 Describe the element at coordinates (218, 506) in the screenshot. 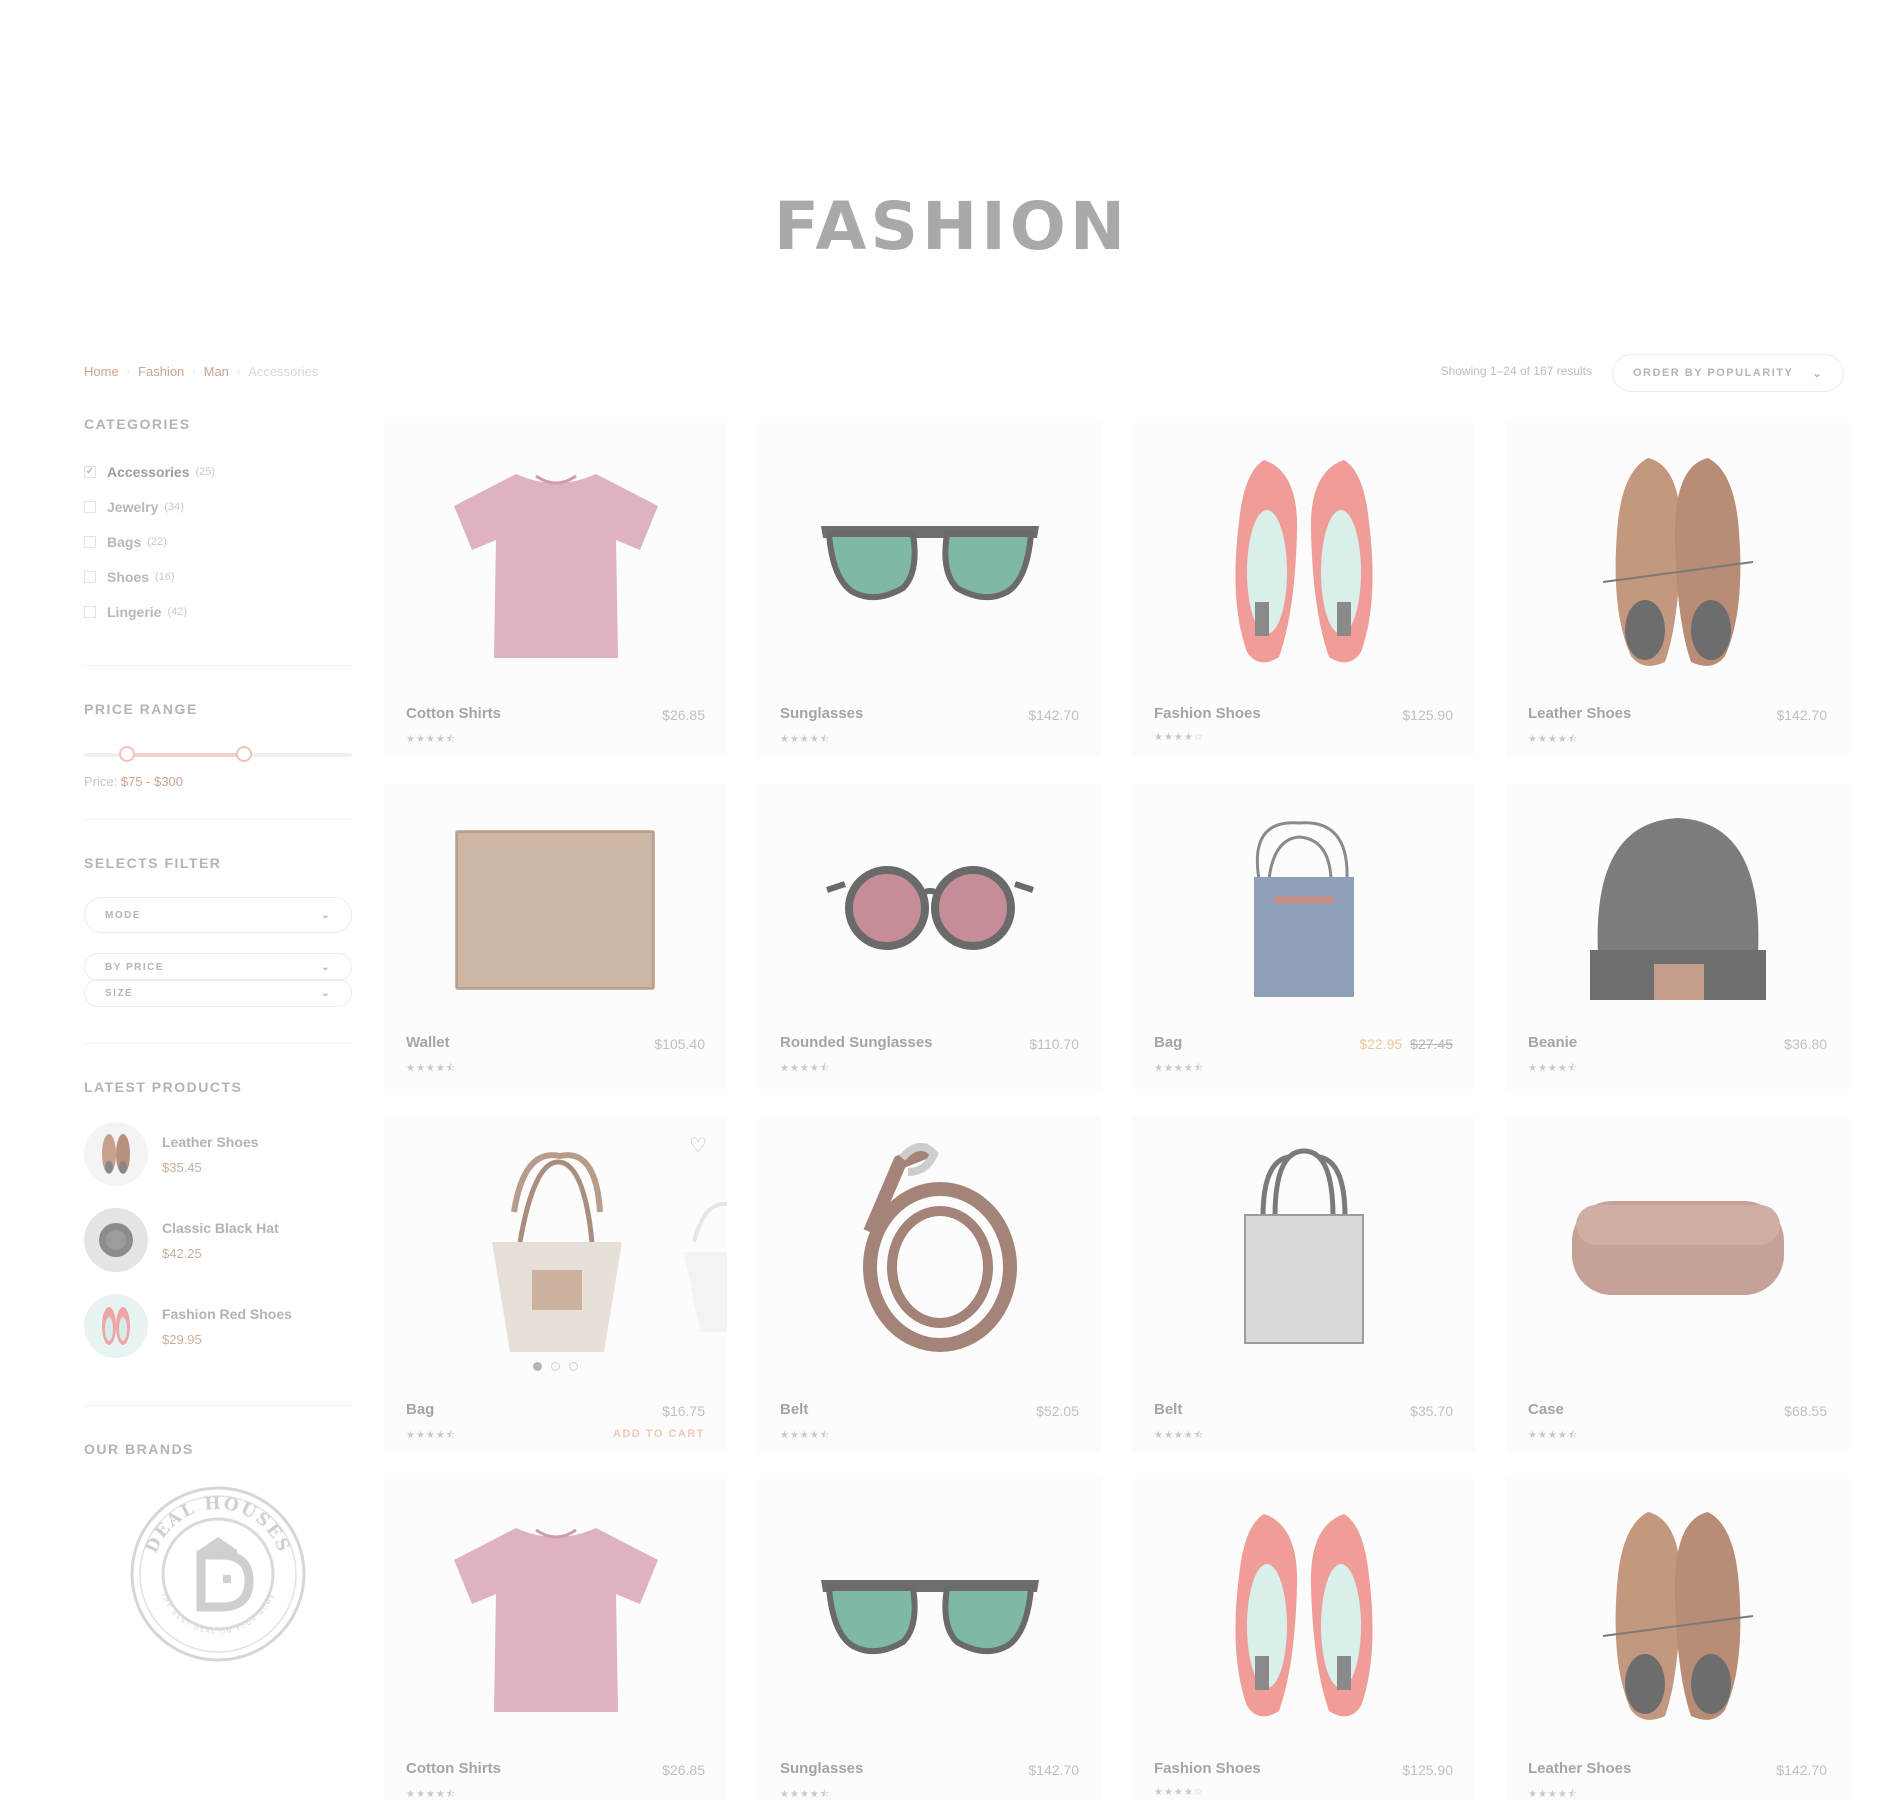

I see `category-item-jewelry: Jewelry (34)` at that location.